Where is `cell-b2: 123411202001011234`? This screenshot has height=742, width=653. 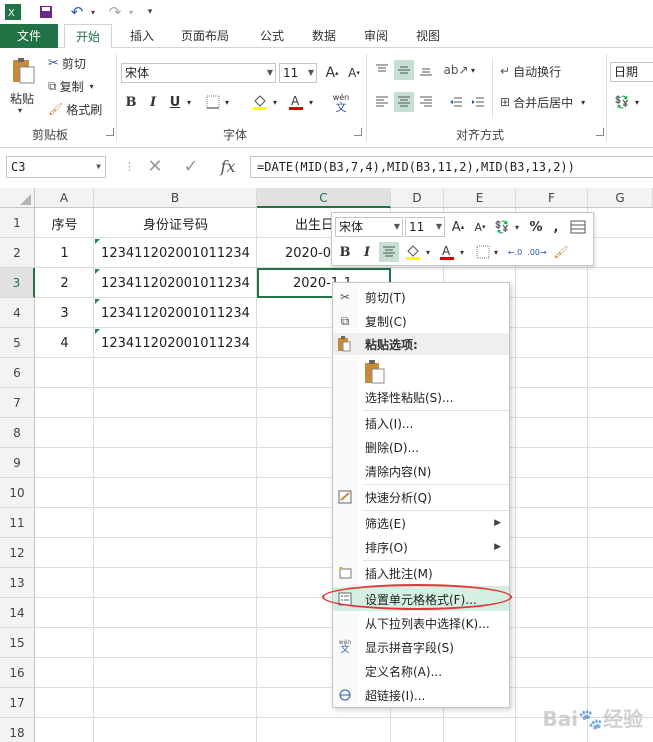 cell-b2: 123411202001011234 is located at coordinates (175, 253).